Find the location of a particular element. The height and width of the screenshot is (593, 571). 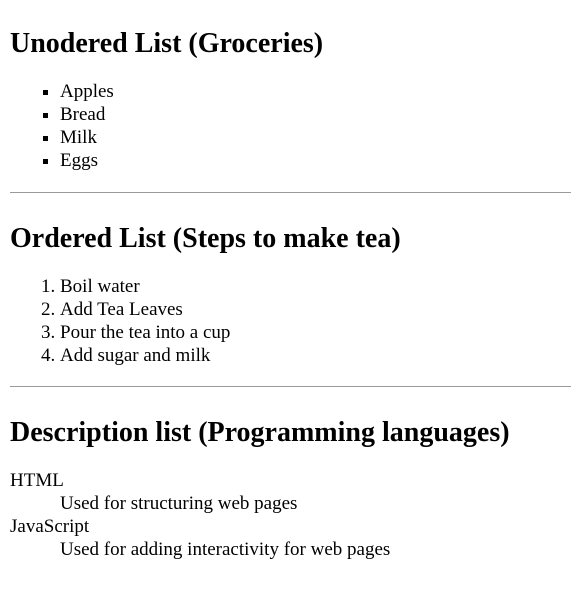

languages-heading: Description list (Programming languages) is located at coordinates (260, 432).